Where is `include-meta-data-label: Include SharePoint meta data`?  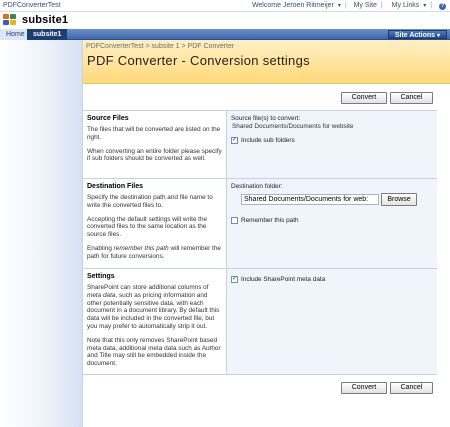 include-meta-data-label: Include SharePoint meta data is located at coordinates (283, 279).